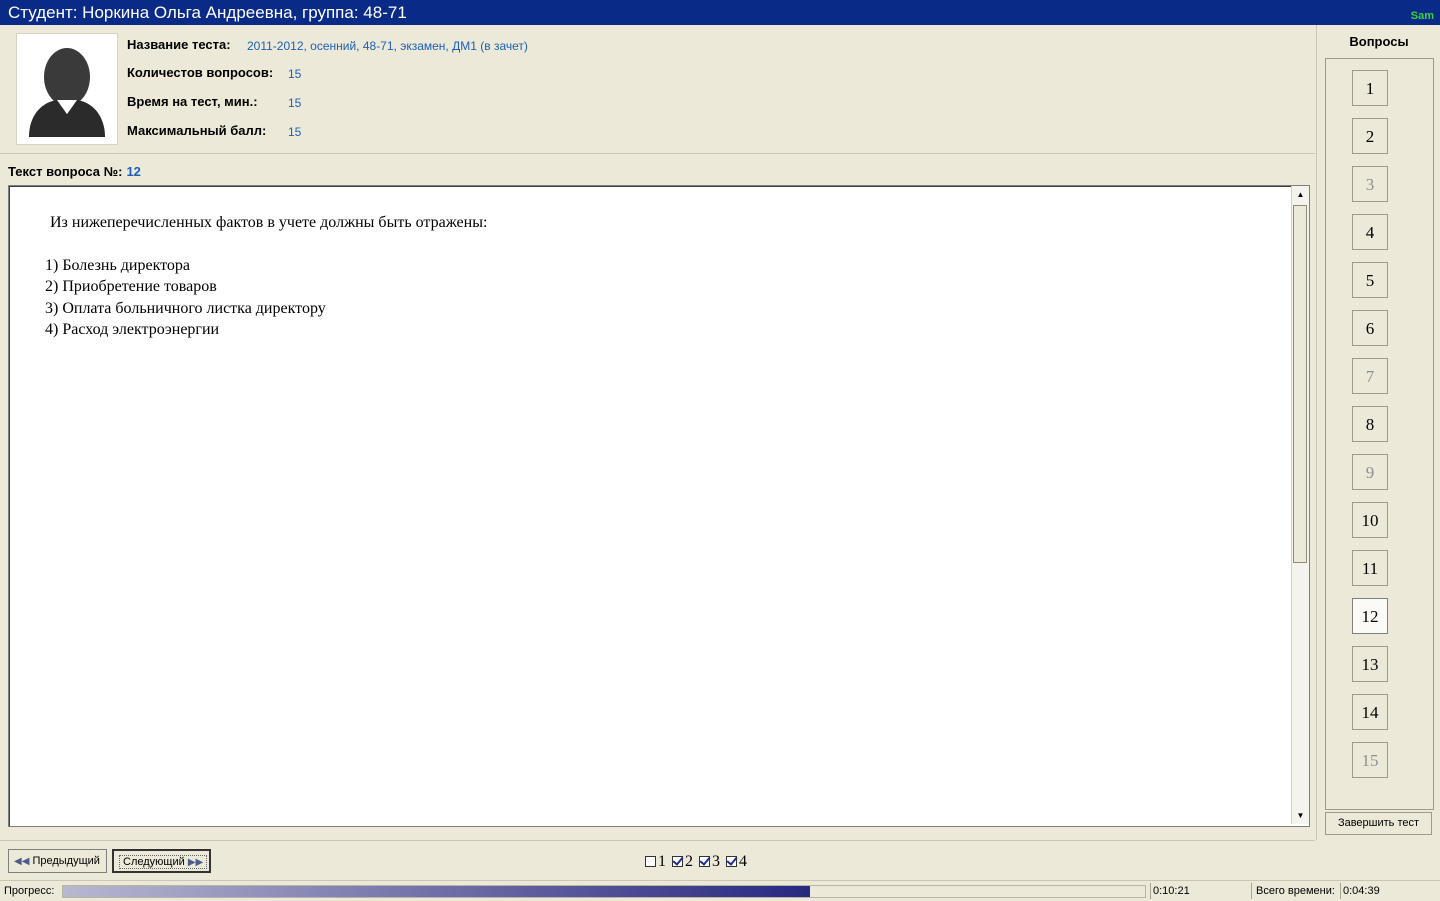 This screenshot has height=901, width=1440. I want to click on question-button-9: 9, so click(1370, 472).